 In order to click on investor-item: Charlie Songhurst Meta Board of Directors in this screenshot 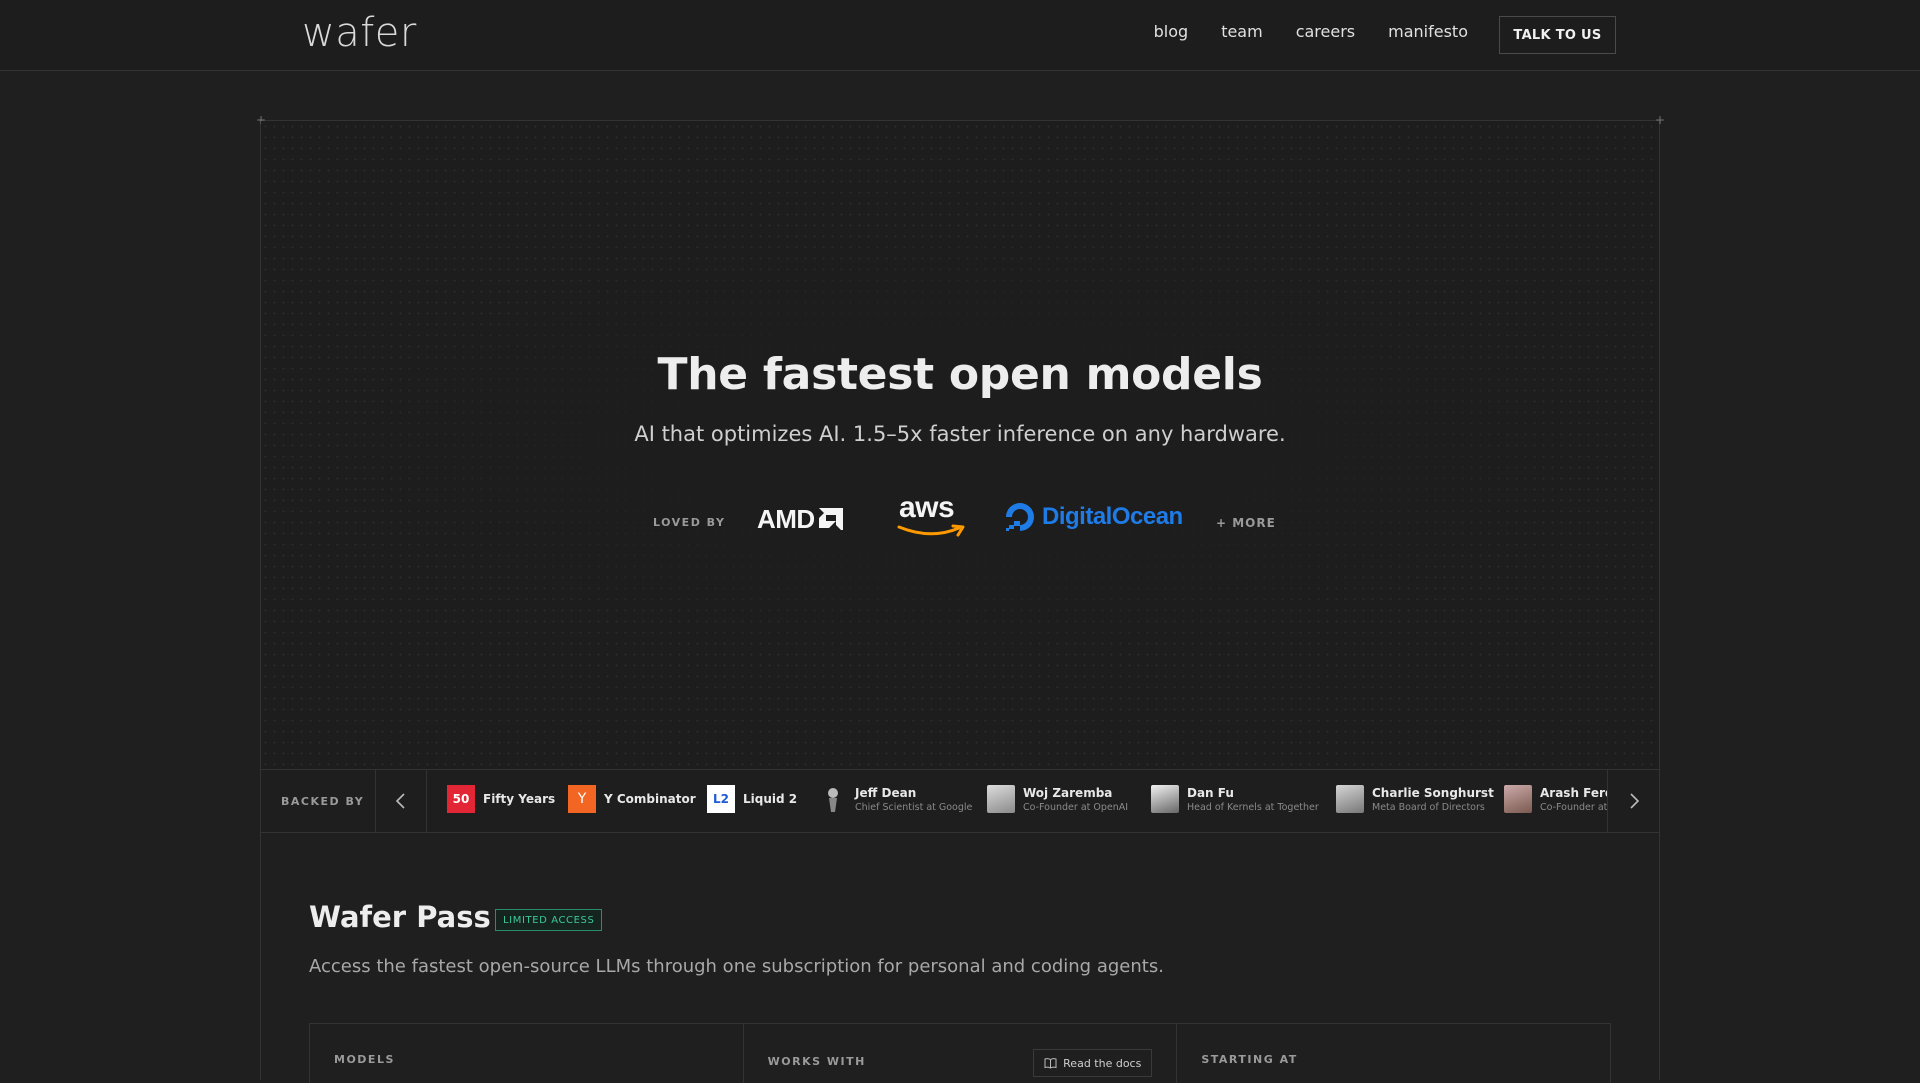, I will do `click(1415, 799)`.